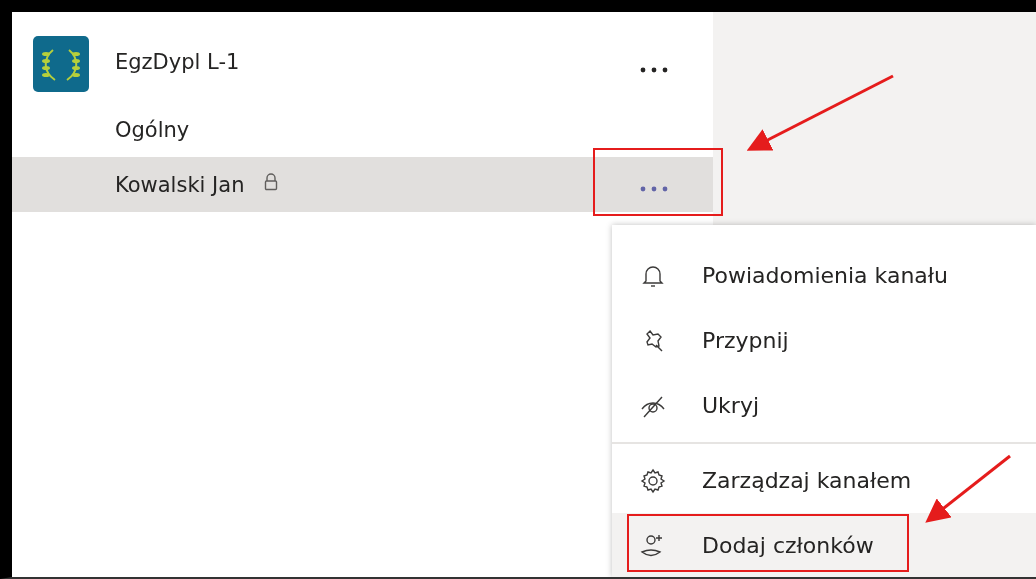 The image size is (1036, 579). What do you see at coordinates (362, 129) in the screenshot?
I see `channel-item: Ogólny` at bounding box center [362, 129].